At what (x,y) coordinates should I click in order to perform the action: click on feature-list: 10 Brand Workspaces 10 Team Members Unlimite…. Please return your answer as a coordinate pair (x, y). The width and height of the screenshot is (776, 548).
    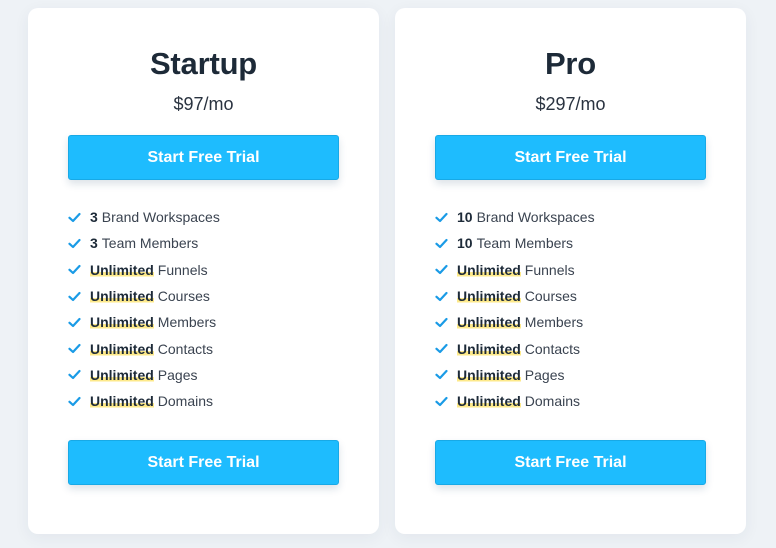
    Looking at the image, I should click on (515, 309).